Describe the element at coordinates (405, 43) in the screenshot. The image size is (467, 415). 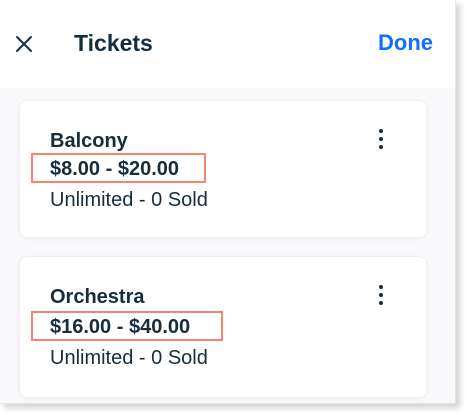
I see `done-button: Done` at that location.